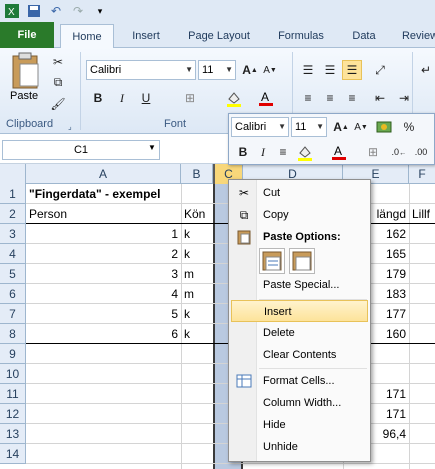  Describe the element at coordinates (13, 214) in the screenshot. I see `row-header-2: 2` at that location.